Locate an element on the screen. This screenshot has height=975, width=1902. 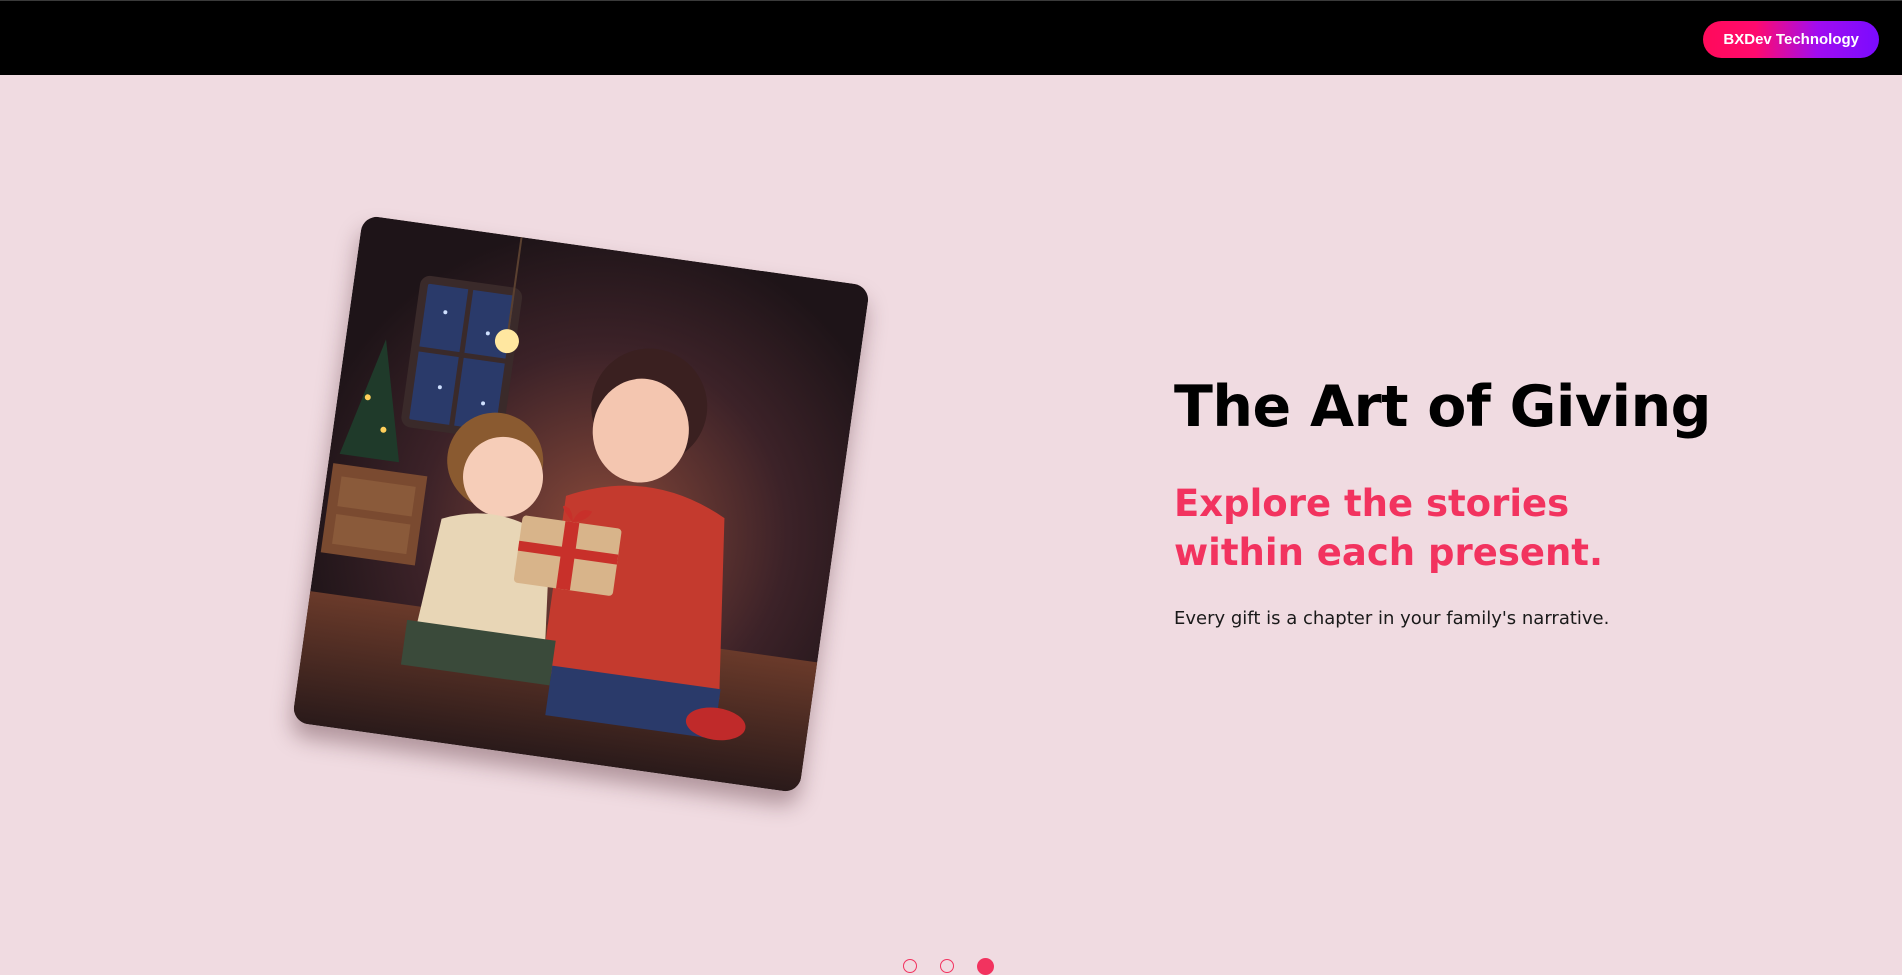
carousel-pagination is located at coordinates (948, 966).